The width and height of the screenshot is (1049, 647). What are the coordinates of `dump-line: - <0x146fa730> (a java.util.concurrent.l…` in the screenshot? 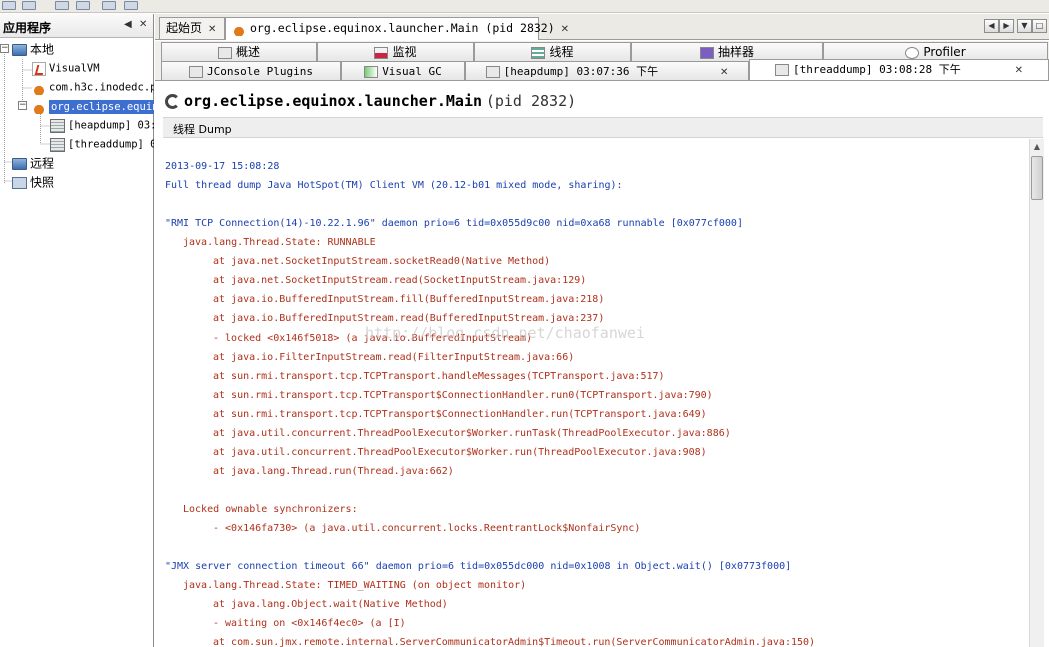 It's located at (427, 528).